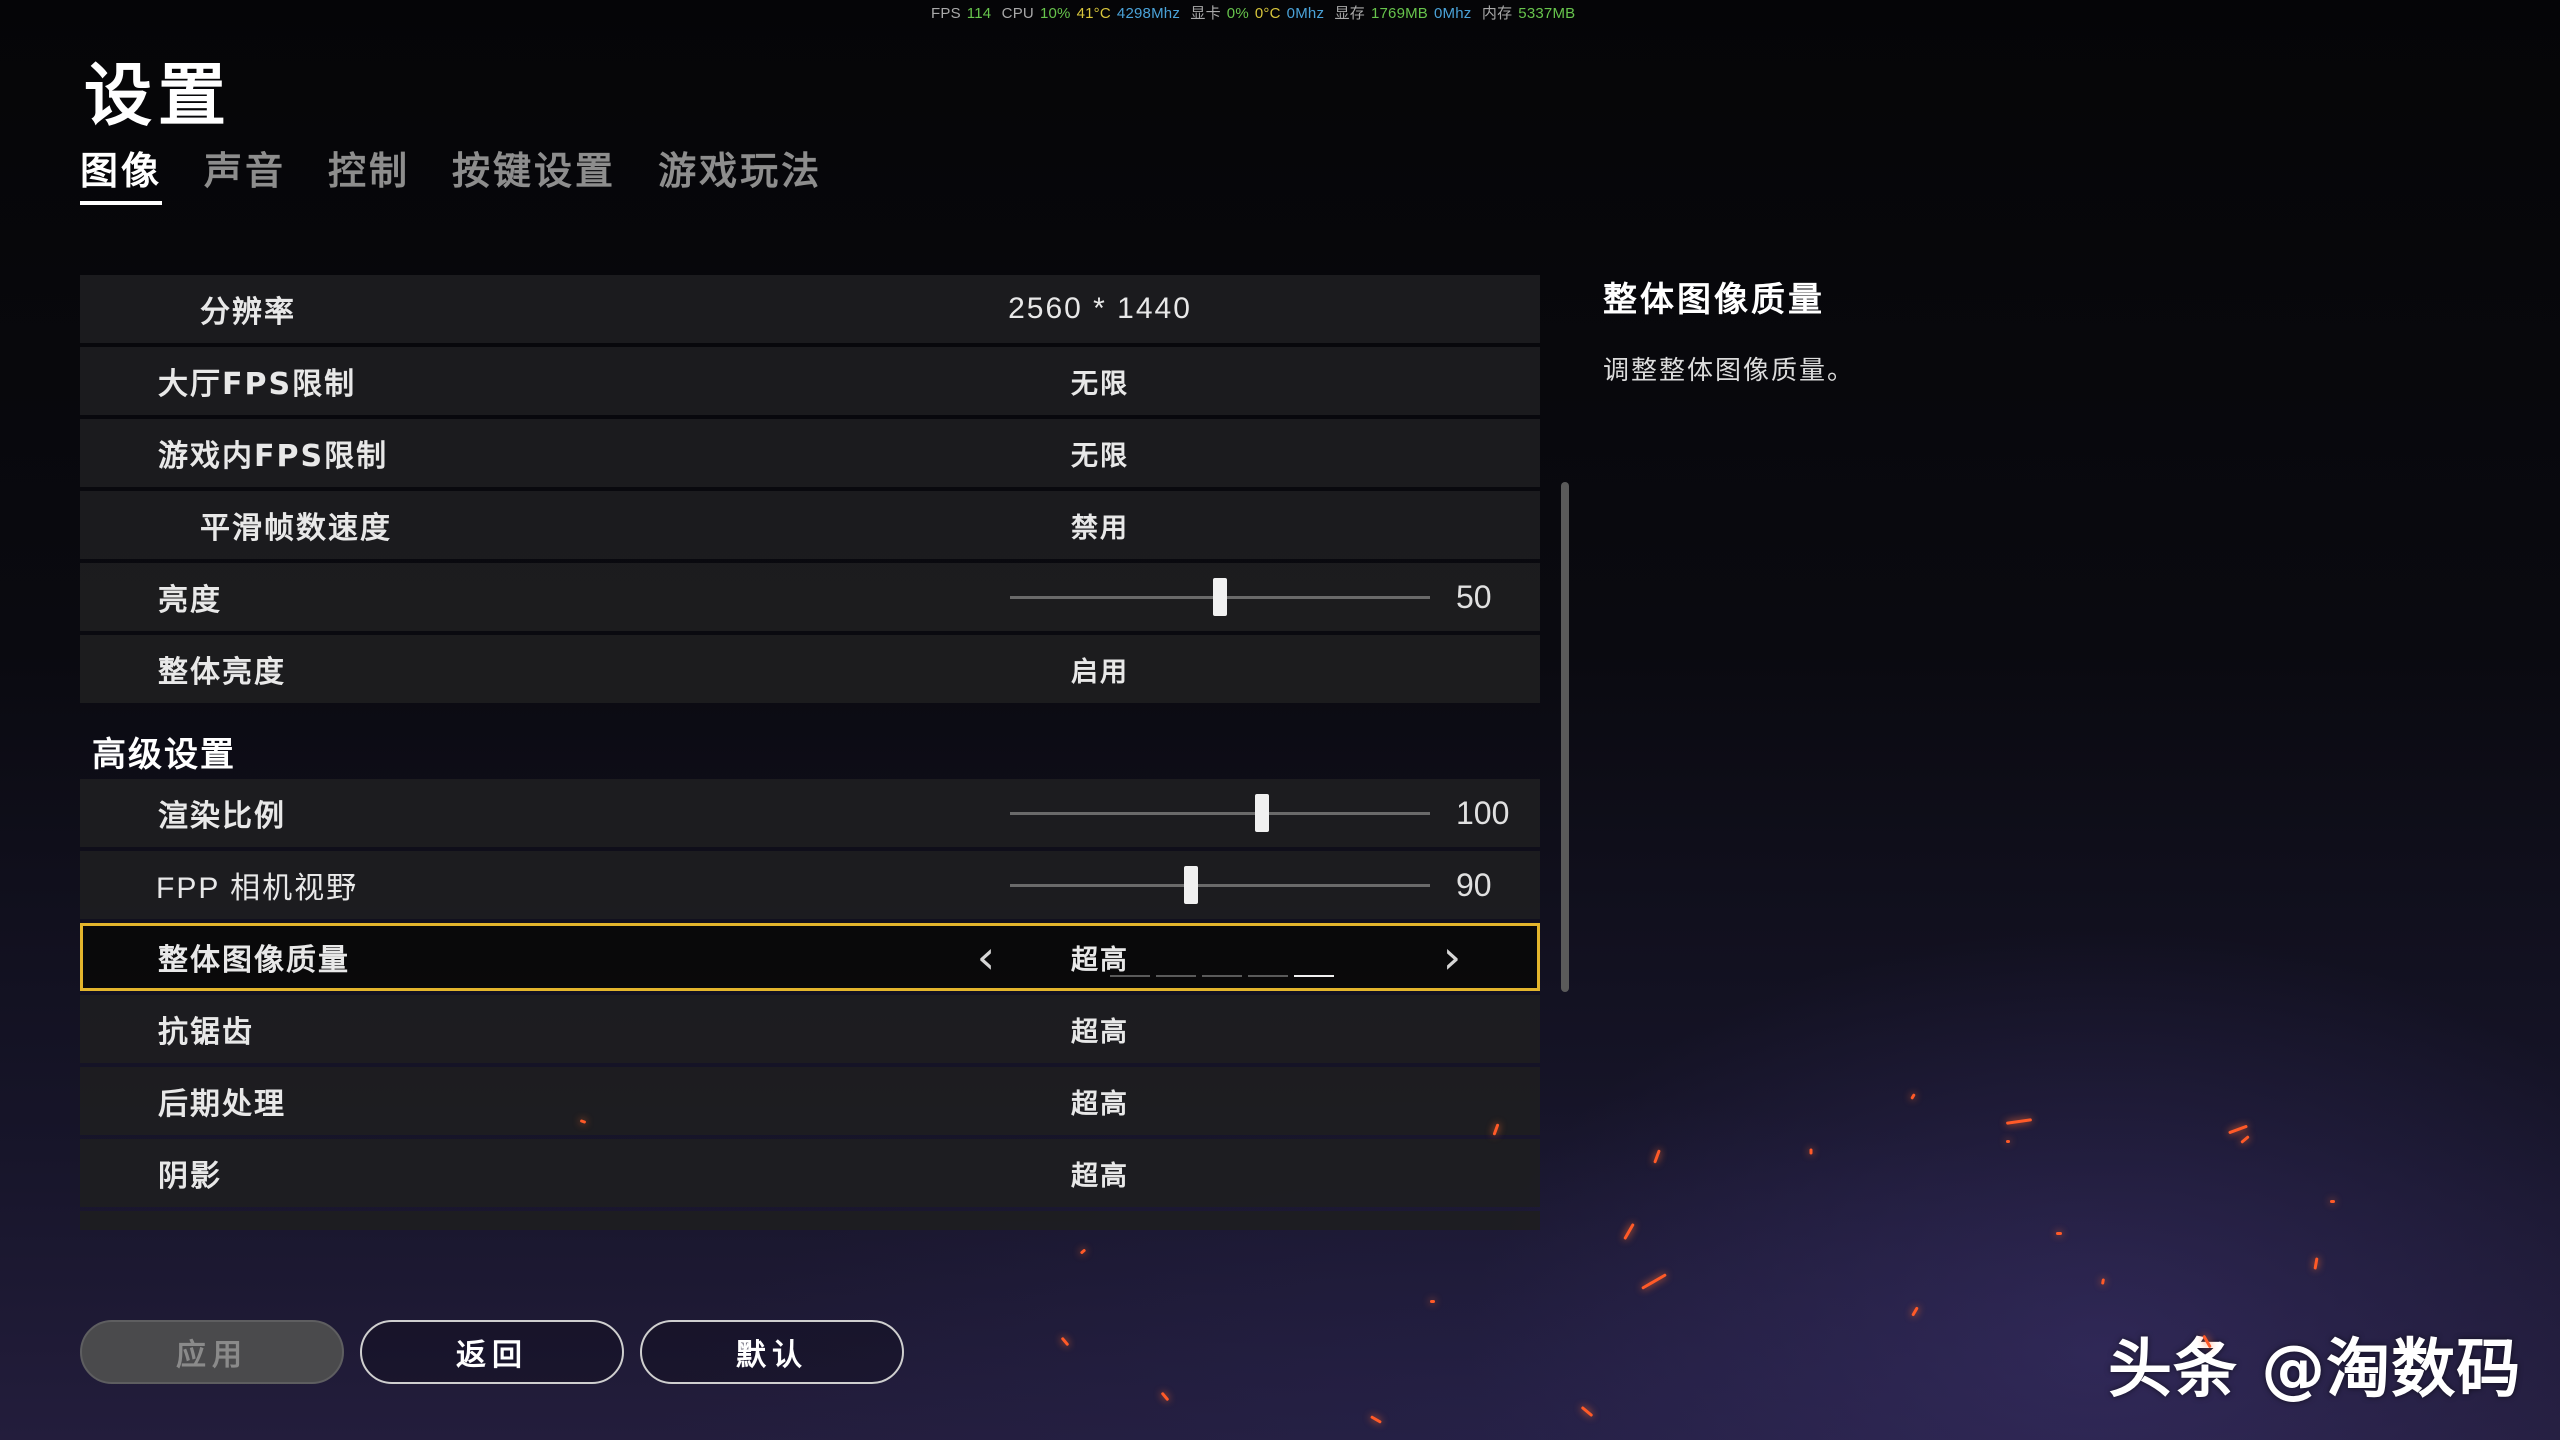 The image size is (2560, 1440). Describe the element at coordinates (810, 1173) in the screenshot. I see `setting-row-shadows: 阴影 超高` at that location.